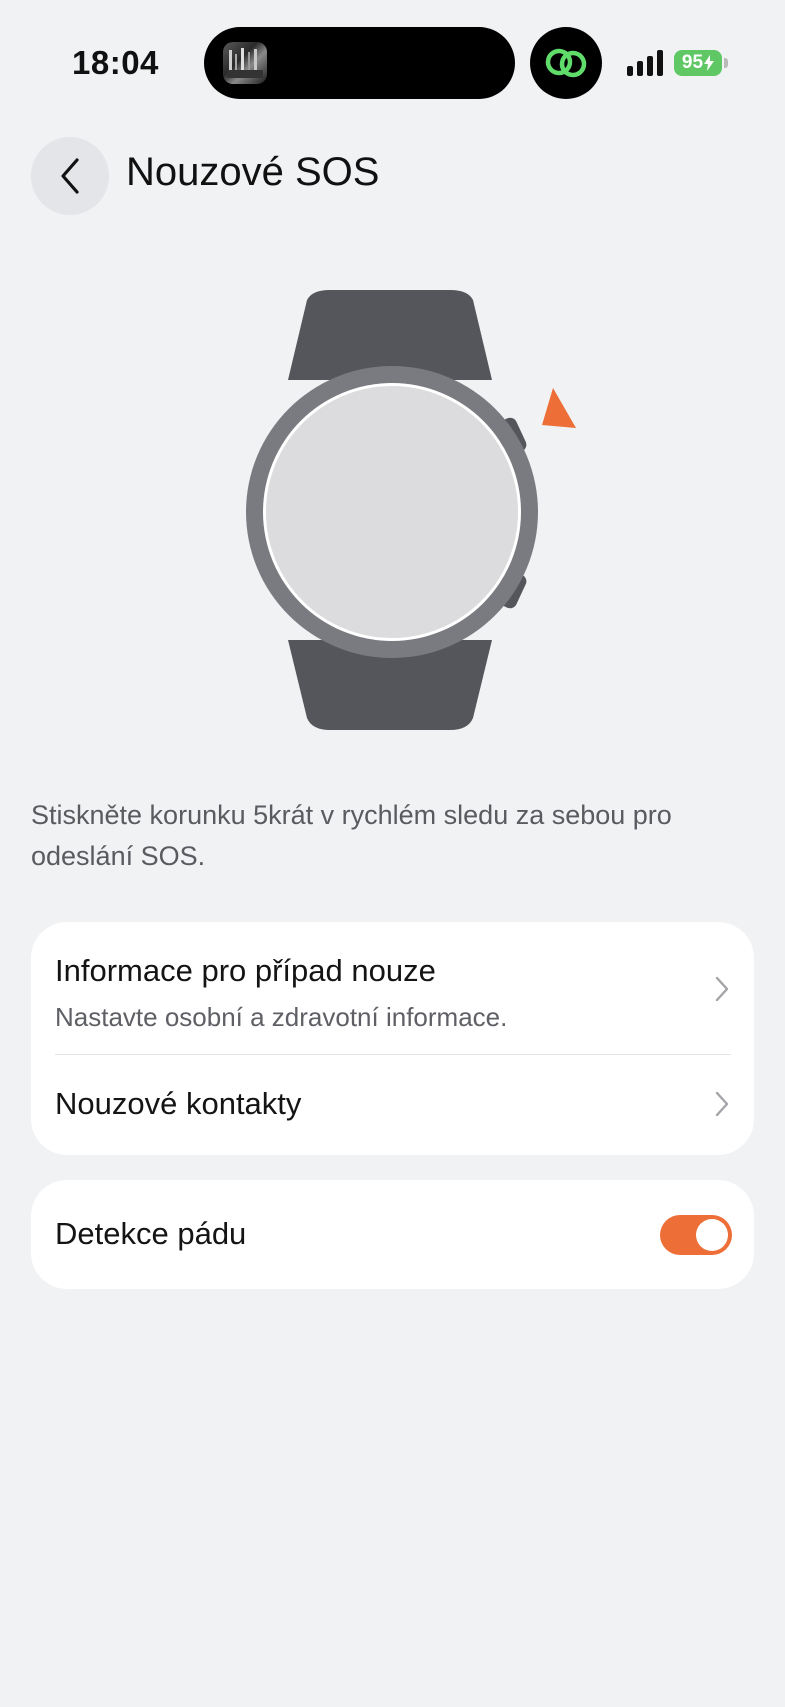 This screenshot has width=785, height=1707. I want to click on now-playing-thumbnail, so click(245, 63).